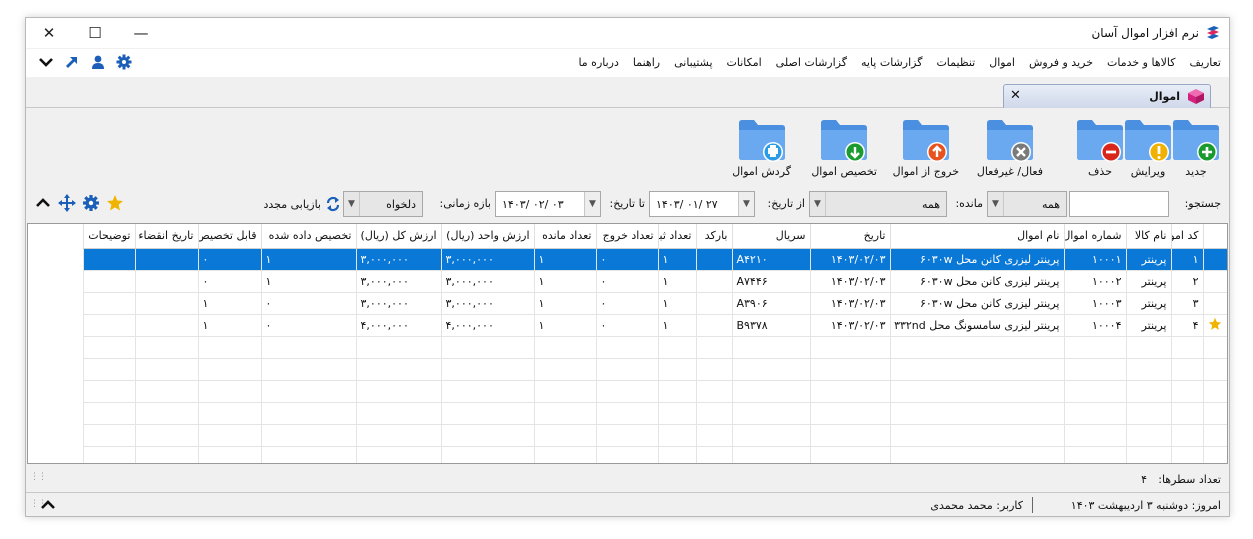 The height and width of the screenshot is (539, 1253). I want to click on column-header-11: ارزش کل (ریال), so click(398, 236).